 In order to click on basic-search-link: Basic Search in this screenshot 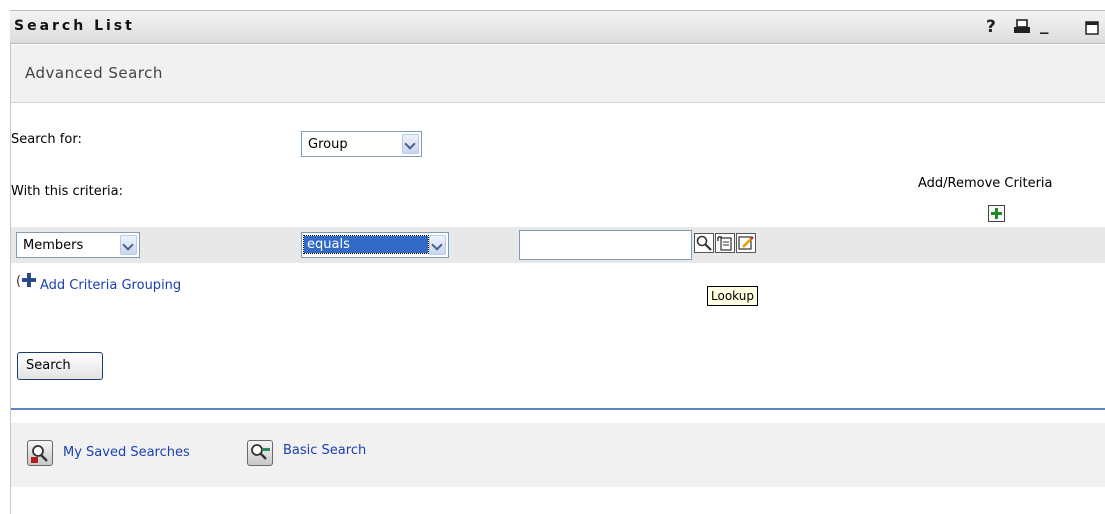, I will do `click(324, 450)`.